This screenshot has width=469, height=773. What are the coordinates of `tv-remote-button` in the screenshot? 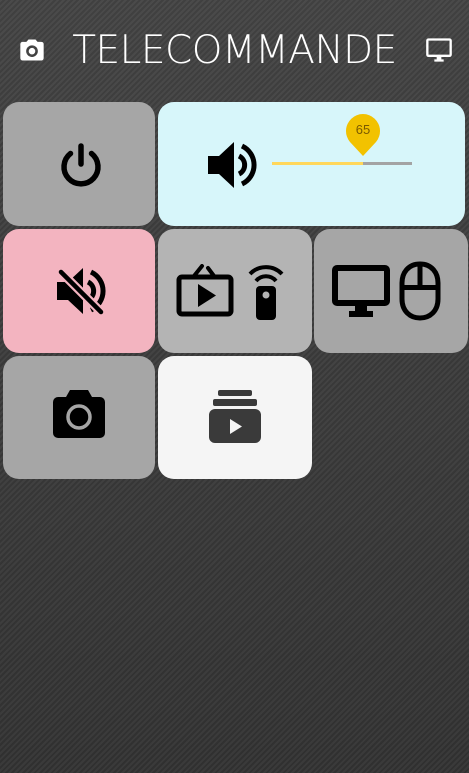 It's located at (235, 291).